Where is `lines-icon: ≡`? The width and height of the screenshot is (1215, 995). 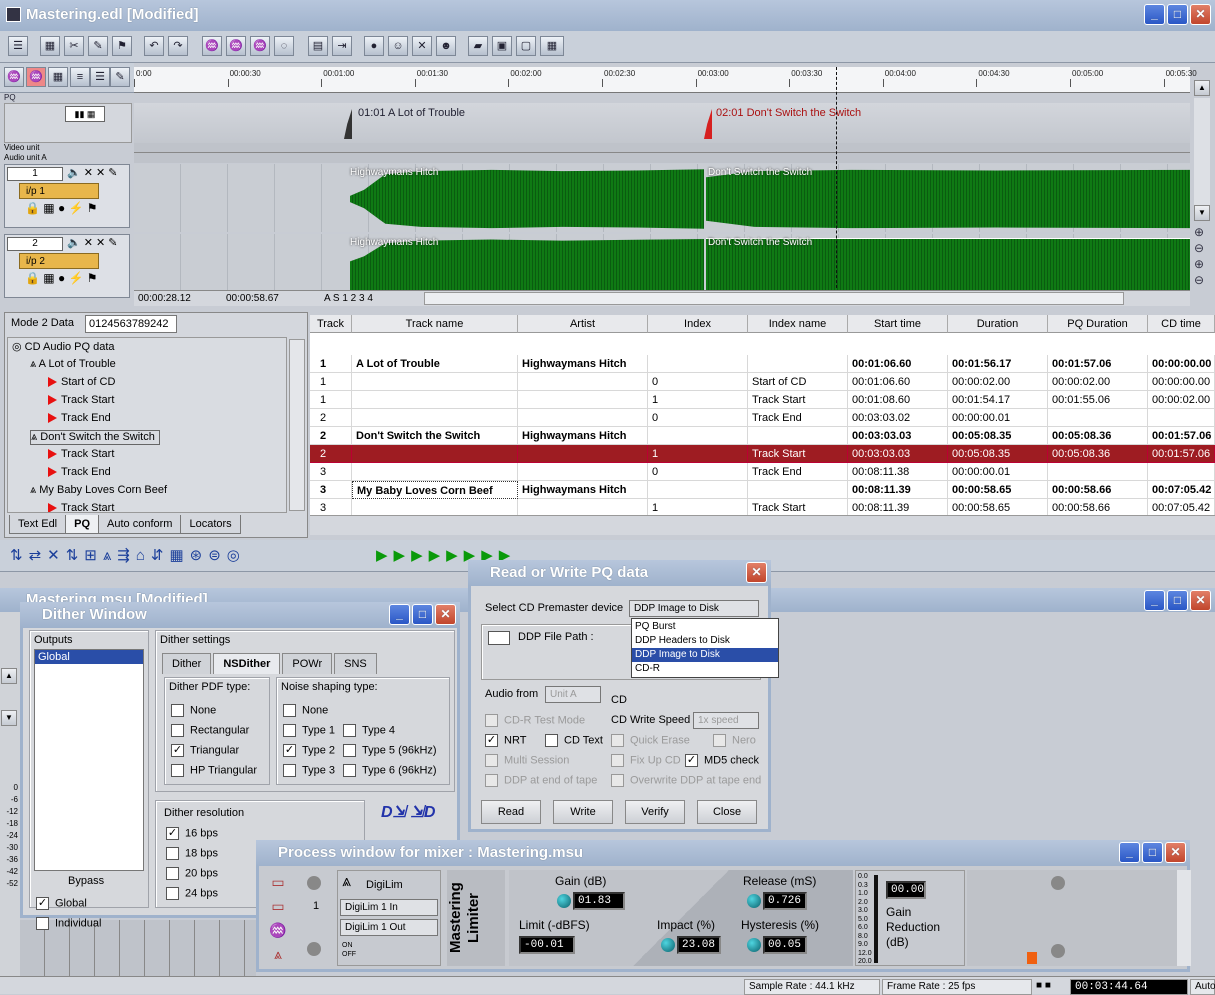 lines-icon: ≡ is located at coordinates (80, 77).